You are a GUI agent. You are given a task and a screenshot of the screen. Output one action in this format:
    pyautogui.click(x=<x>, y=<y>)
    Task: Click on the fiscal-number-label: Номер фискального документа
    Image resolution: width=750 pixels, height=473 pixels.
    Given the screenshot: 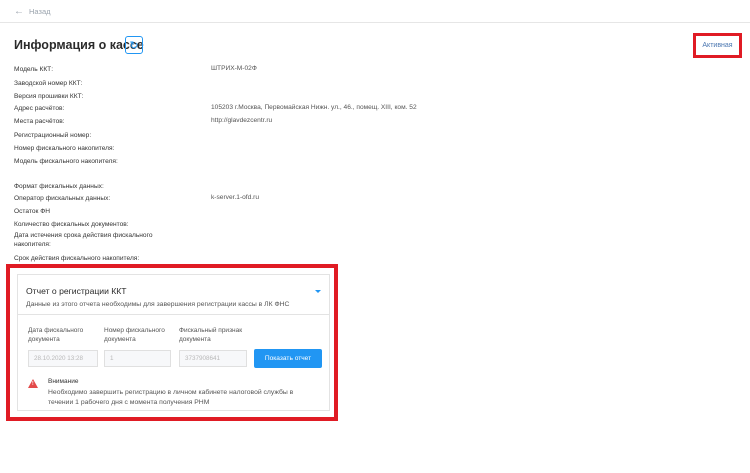 What is the action you would take?
    pyautogui.click(x=134, y=335)
    